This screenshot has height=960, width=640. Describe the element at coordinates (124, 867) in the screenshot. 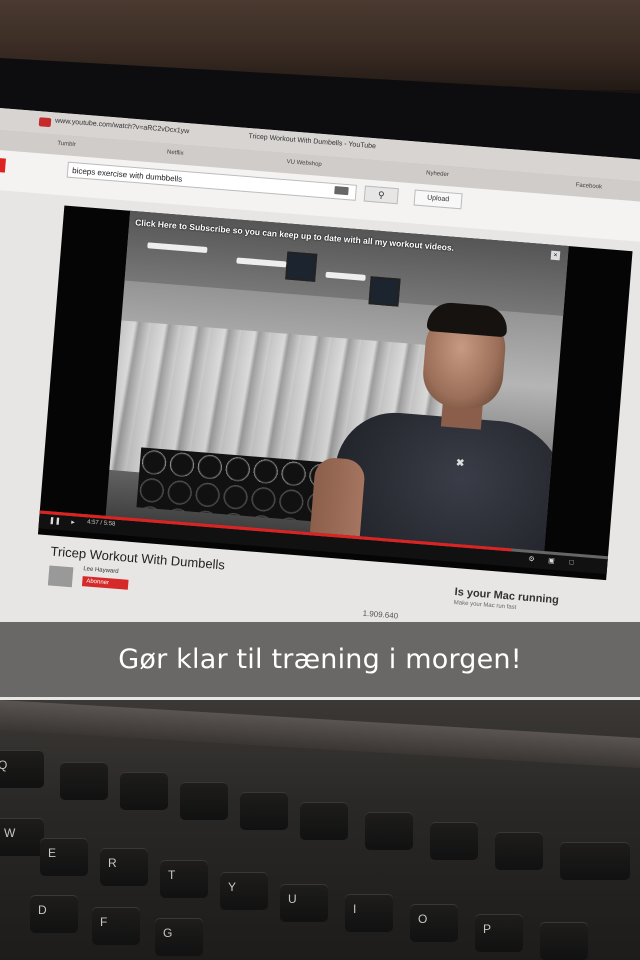

I see `keyboard-key: R` at that location.